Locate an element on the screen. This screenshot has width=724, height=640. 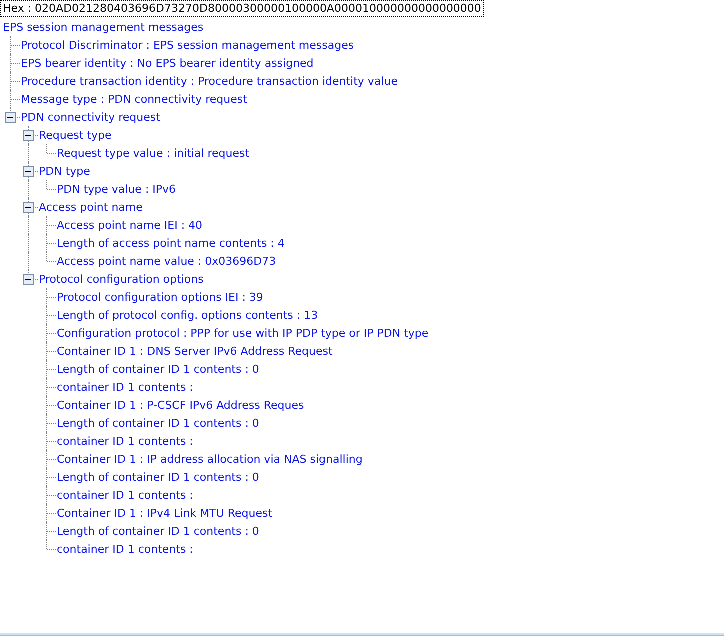
tree-item: Container ID 1 : DNS Server IPv6 Address Request is located at coordinates (194, 351).